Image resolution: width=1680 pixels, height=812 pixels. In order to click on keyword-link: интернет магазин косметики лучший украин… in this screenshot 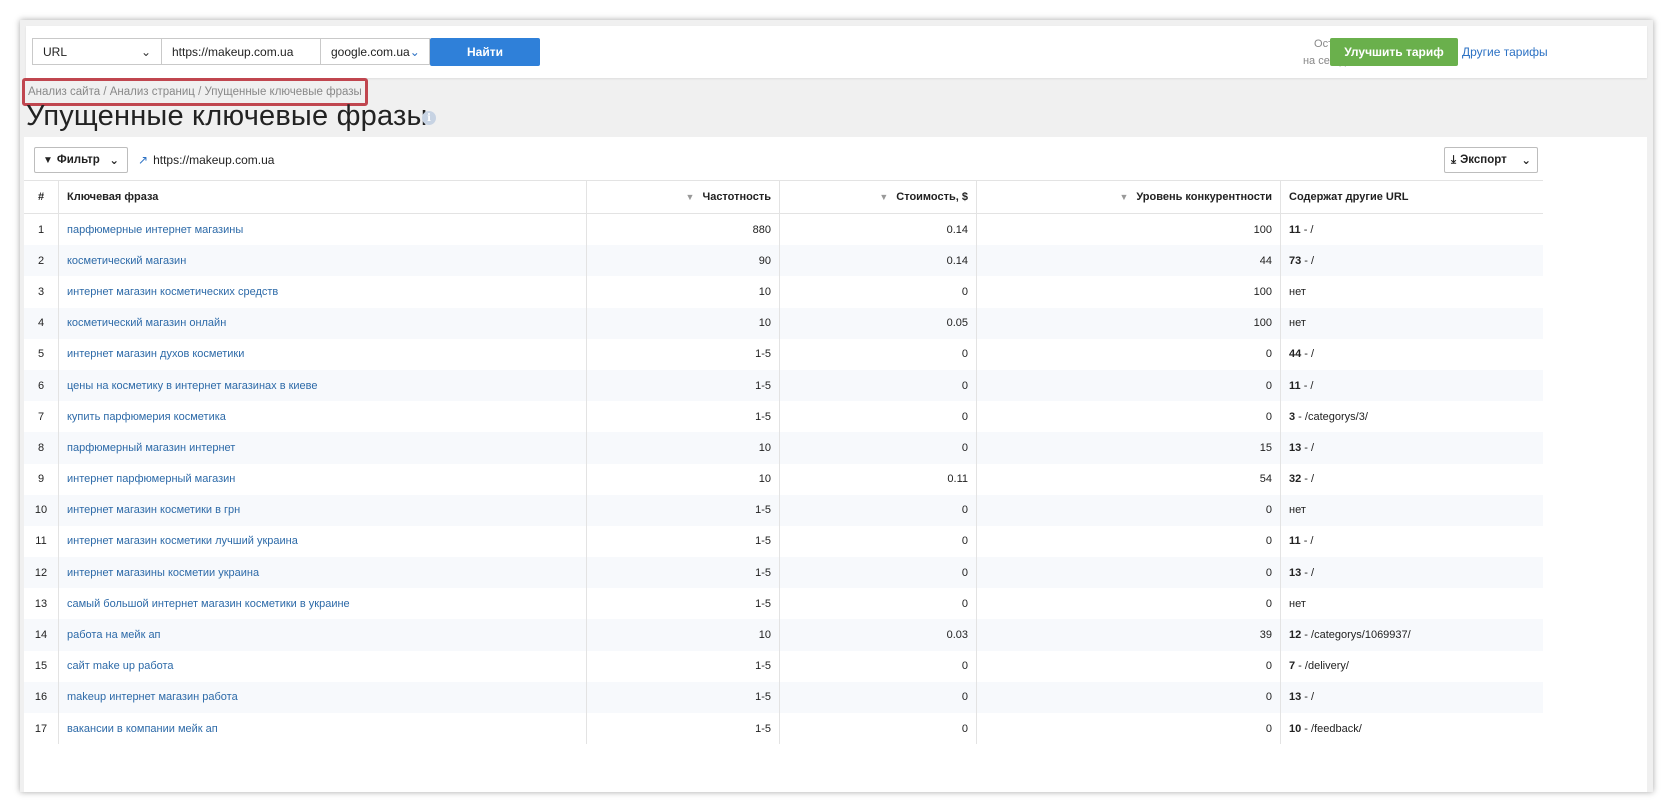, I will do `click(322, 541)`.